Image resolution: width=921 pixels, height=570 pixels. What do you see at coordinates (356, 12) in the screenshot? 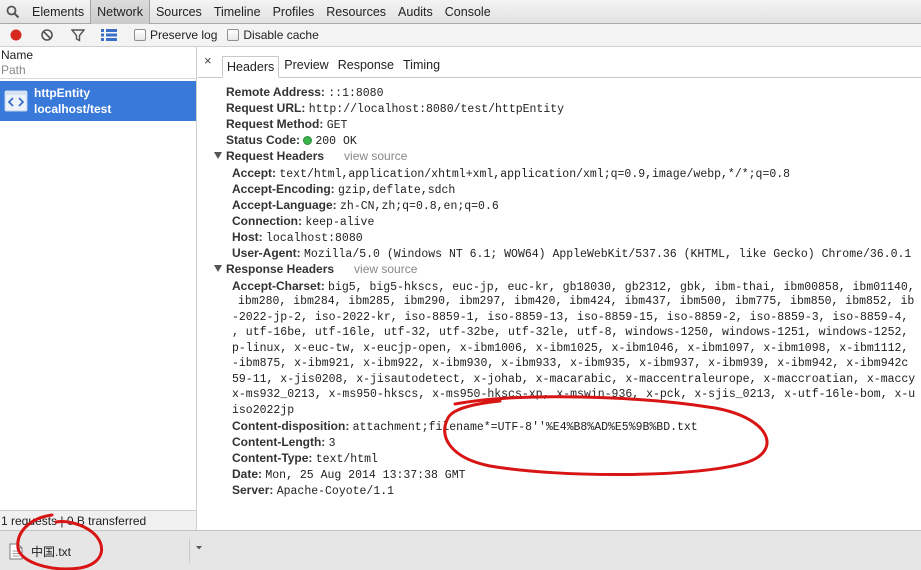
I see `tab-resources: Resources` at bounding box center [356, 12].